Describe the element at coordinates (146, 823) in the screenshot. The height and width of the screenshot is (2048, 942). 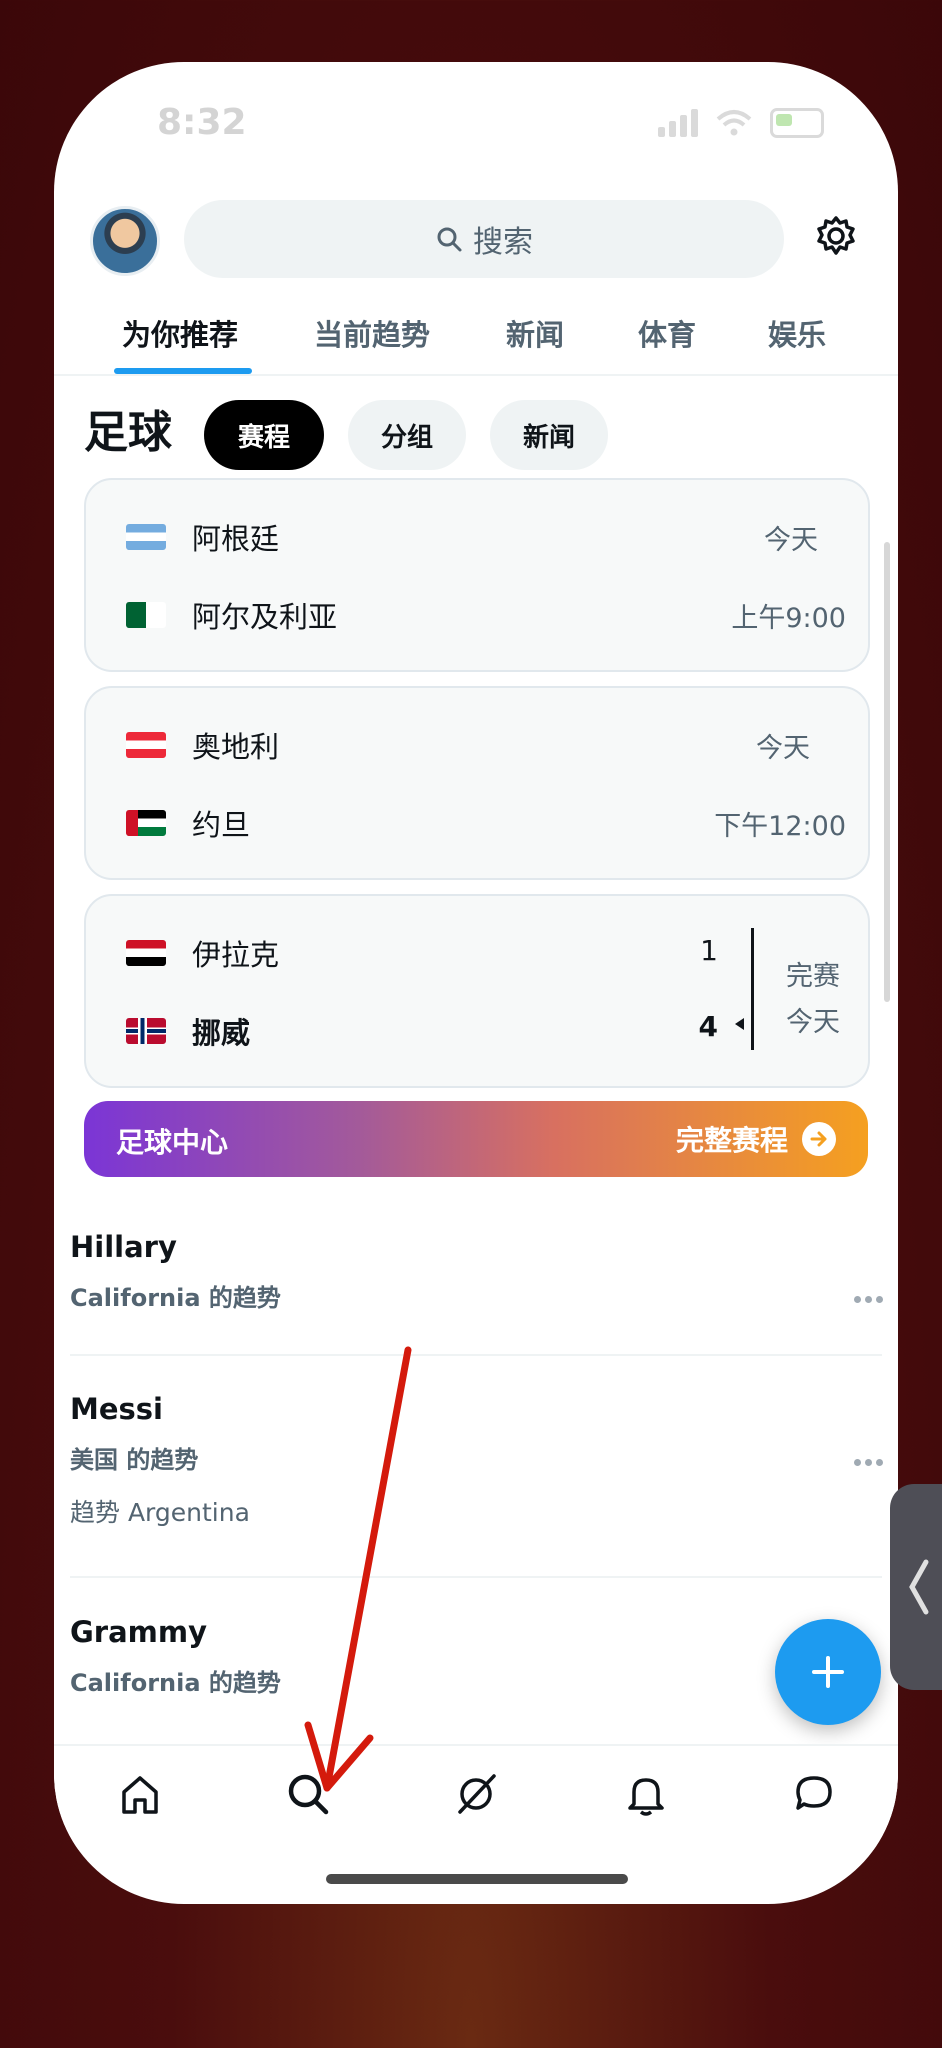
I see `jordan-flag-icon` at that location.